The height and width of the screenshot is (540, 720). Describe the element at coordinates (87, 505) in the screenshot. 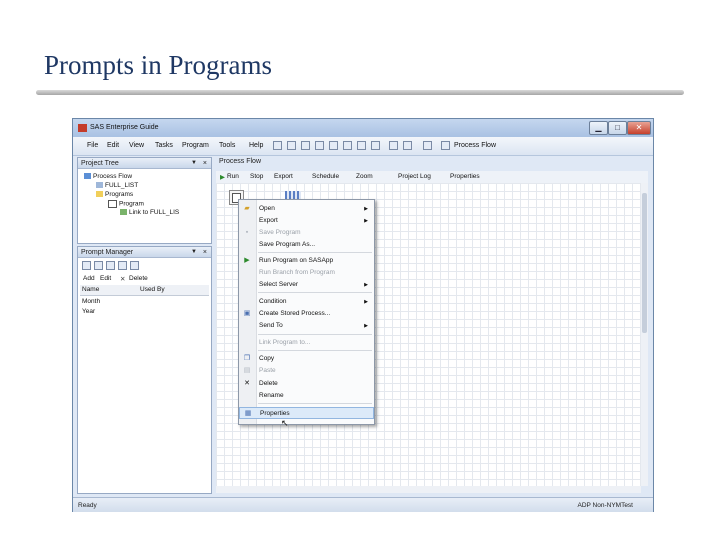

I see `status-text: Ready` at that location.